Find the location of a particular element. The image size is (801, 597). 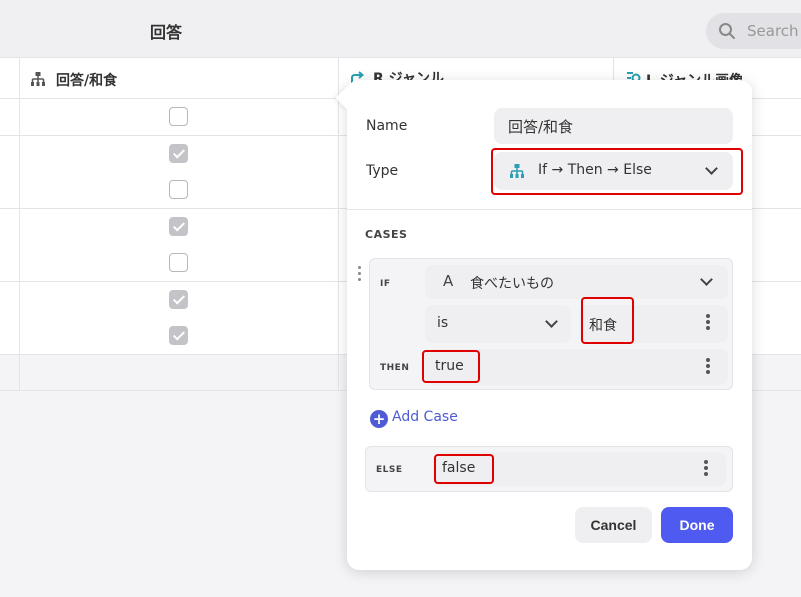

column-header-answer: 回答/和食 is located at coordinates (179, 78).